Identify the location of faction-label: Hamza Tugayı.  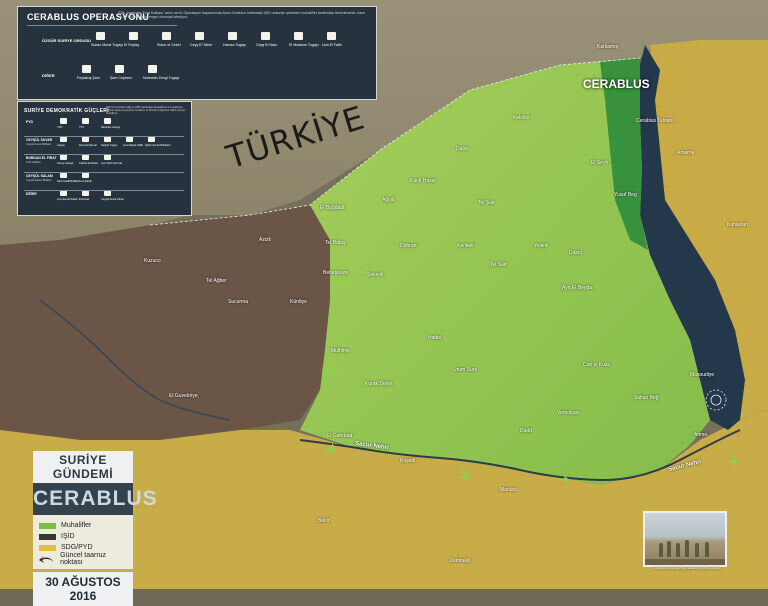
(235, 45).